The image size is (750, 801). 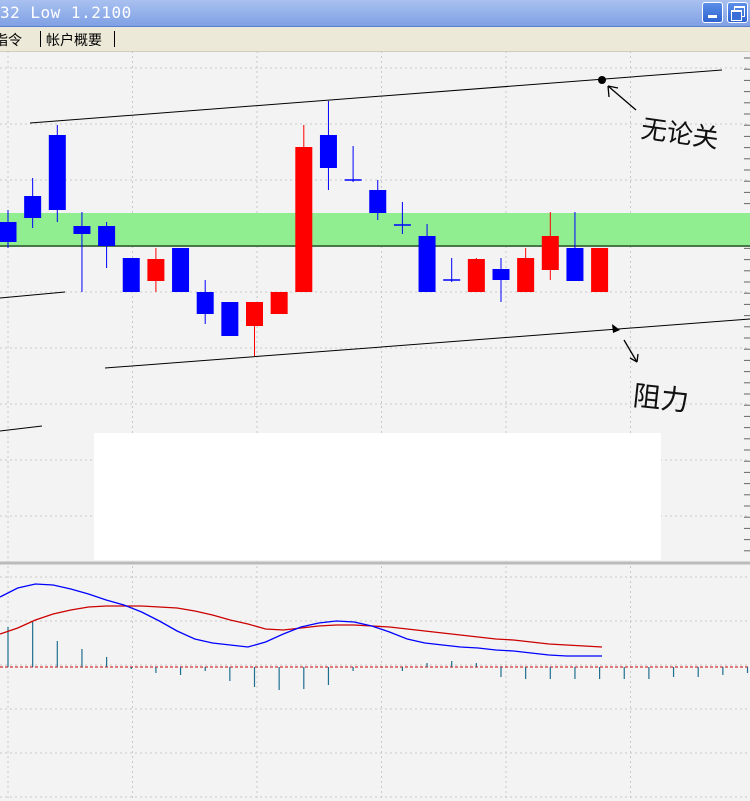 I want to click on macd-line, so click(x=301, y=620).